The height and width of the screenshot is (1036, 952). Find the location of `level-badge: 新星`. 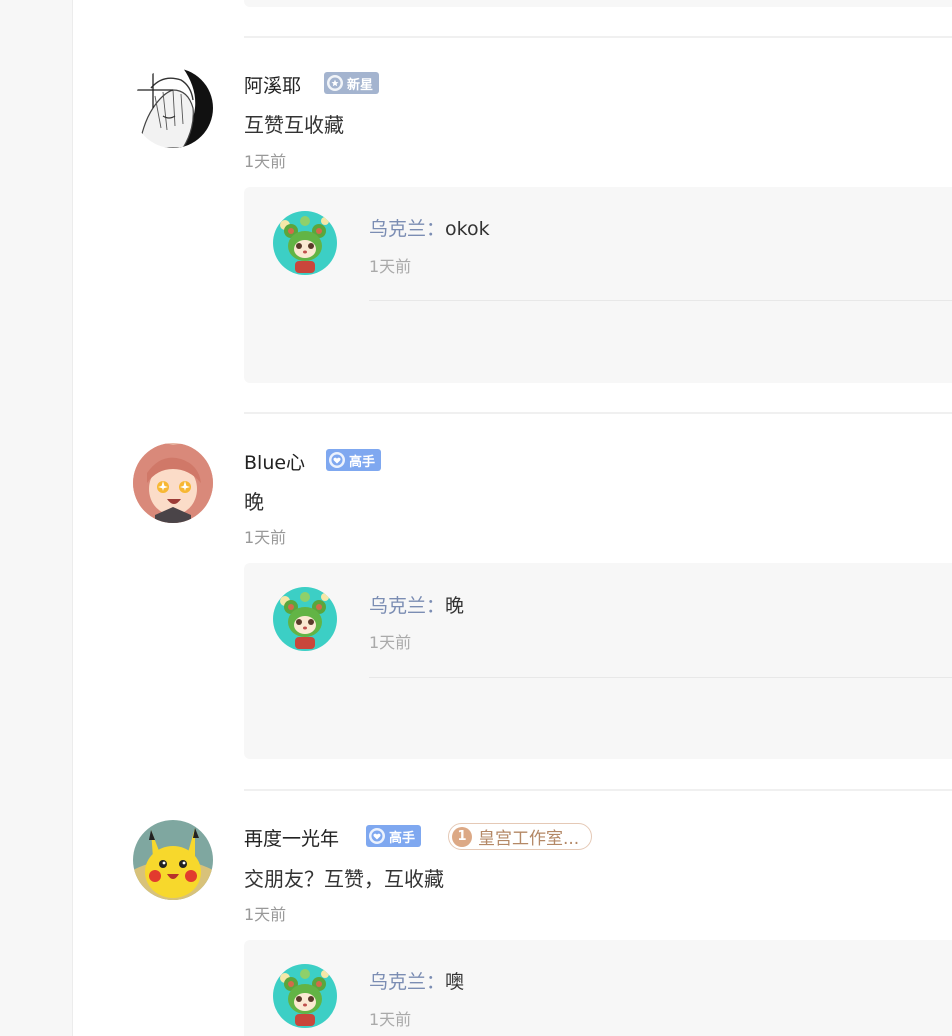

level-badge: 新星 is located at coordinates (352, 83).